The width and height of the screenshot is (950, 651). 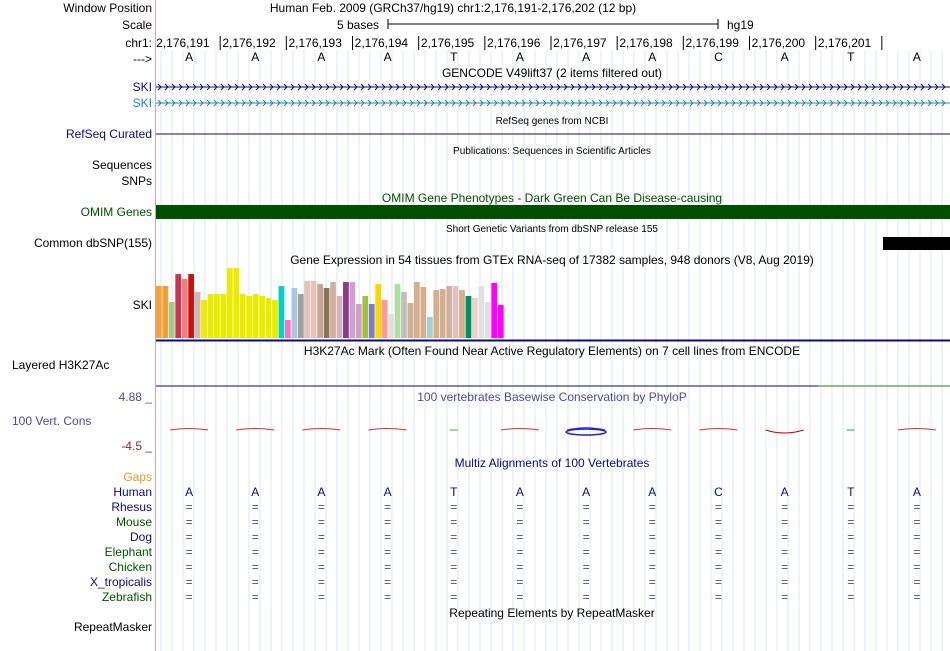 What do you see at coordinates (358, 25) in the screenshot?
I see `scale-bar-text: 5 bases` at bounding box center [358, 25].